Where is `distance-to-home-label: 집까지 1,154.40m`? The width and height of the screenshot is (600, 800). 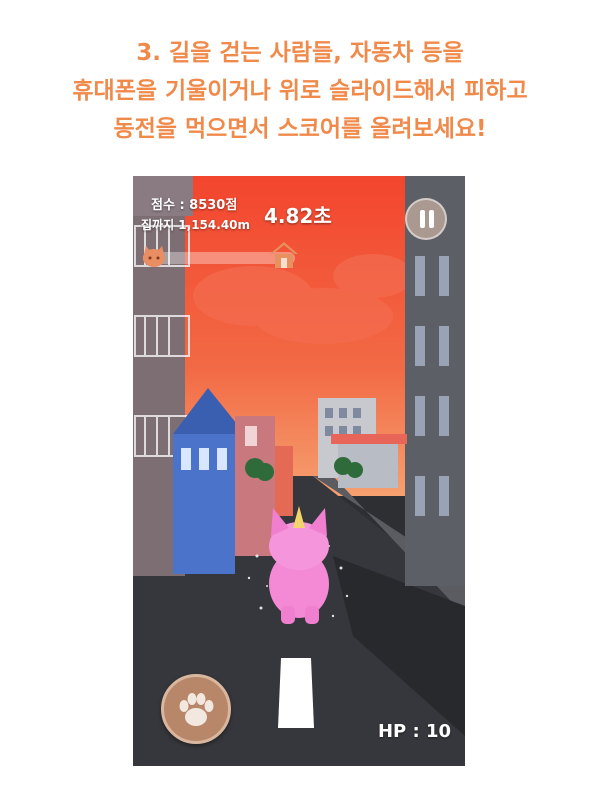 distance-to-home-label: 집까지 1,154.40m is located at coordinates (196, 225).